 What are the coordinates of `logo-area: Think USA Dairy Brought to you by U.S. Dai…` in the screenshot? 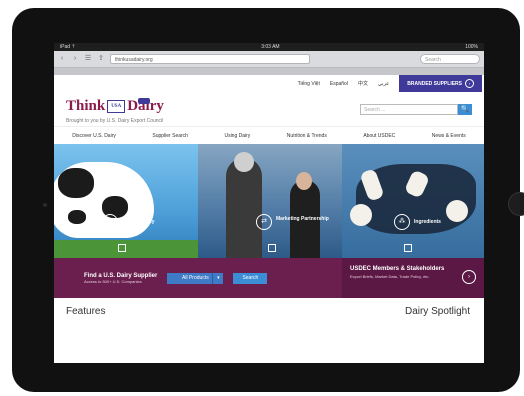 It's located at (269, 109).